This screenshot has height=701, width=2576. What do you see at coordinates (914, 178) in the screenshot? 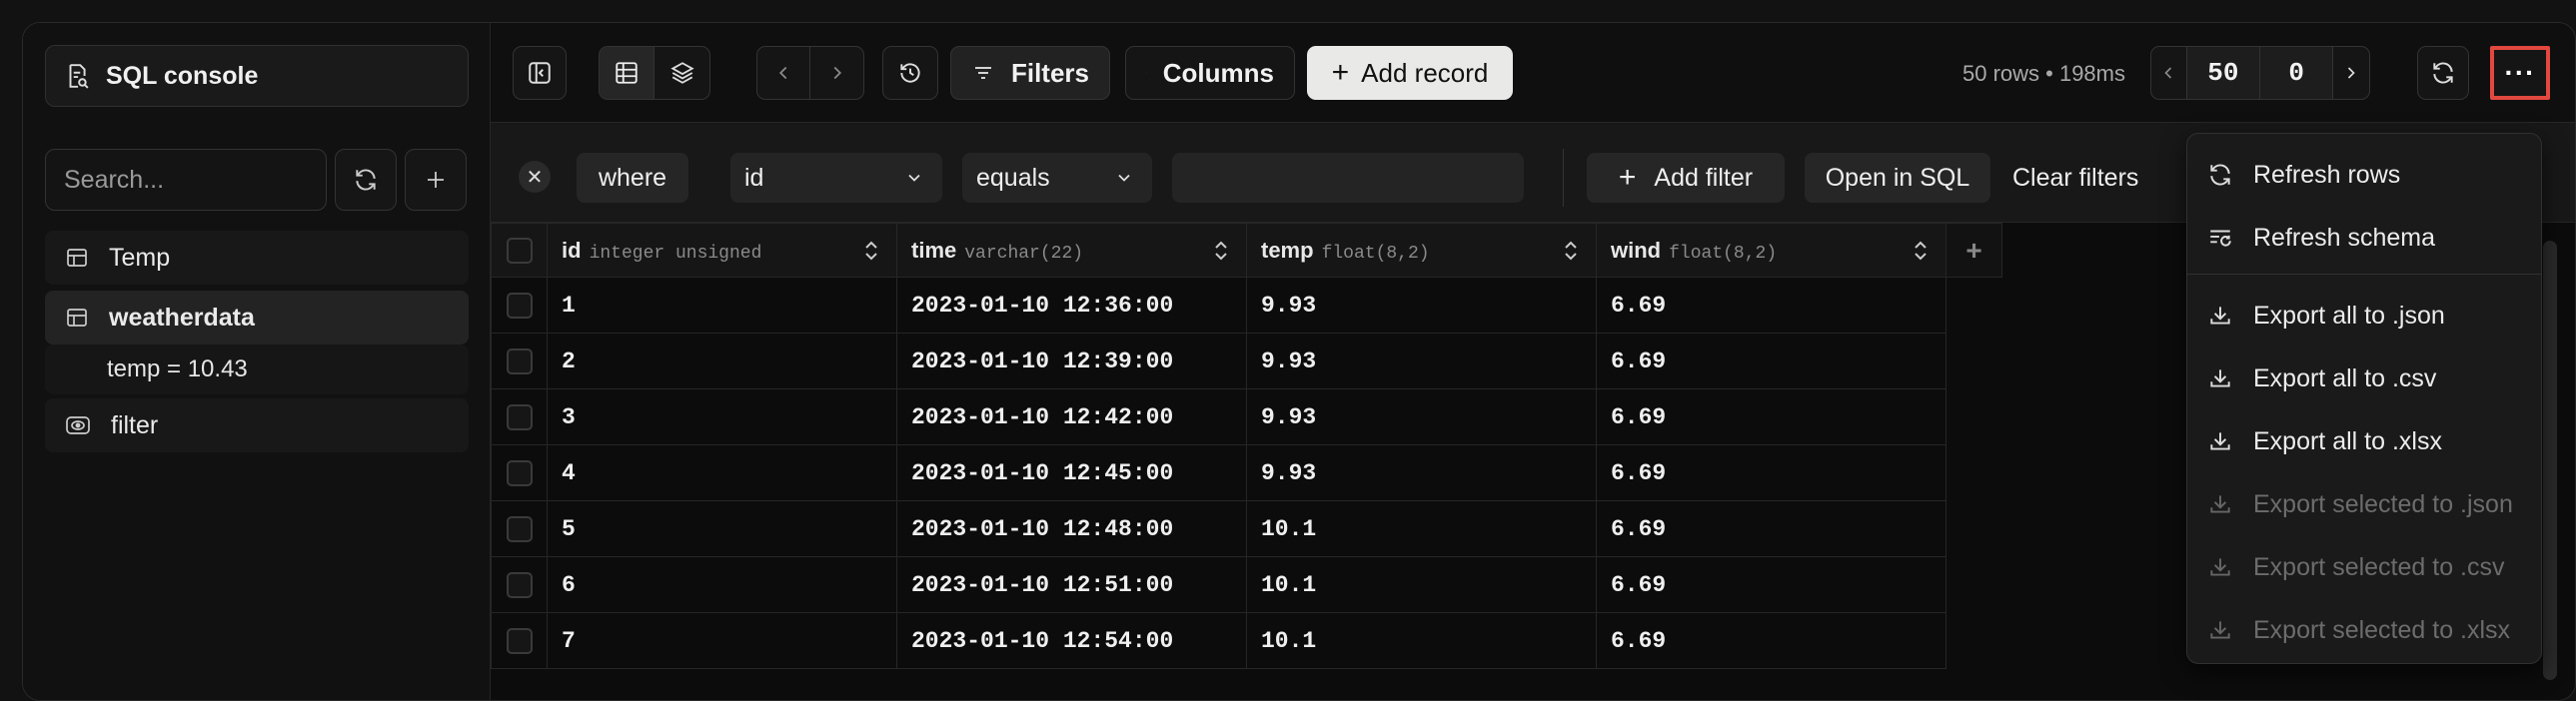
I see `chevron-down-icon` at bounding box center [914, 178].